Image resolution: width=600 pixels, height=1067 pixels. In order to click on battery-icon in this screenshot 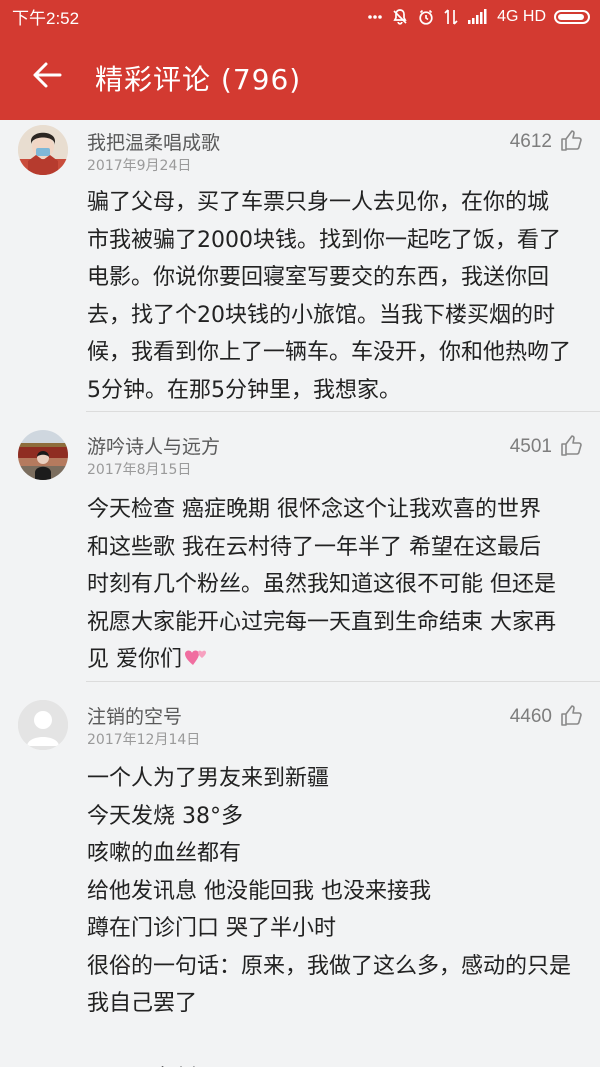, I will do `click(572, 17)`.